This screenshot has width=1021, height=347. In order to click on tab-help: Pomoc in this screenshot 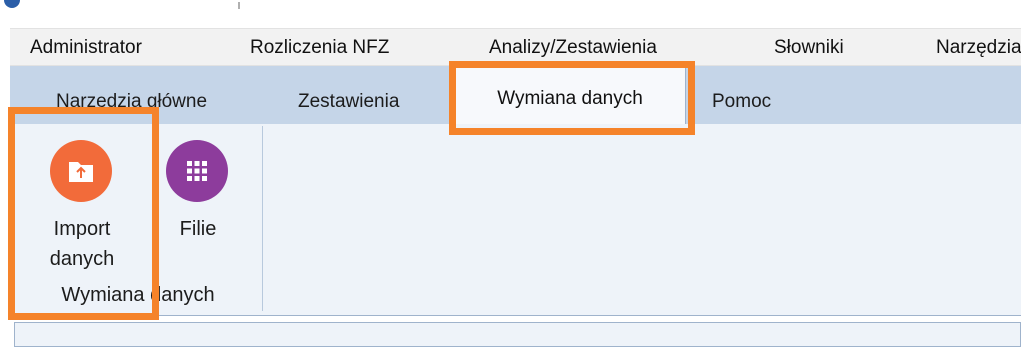, I will do `click(741, 102)`.